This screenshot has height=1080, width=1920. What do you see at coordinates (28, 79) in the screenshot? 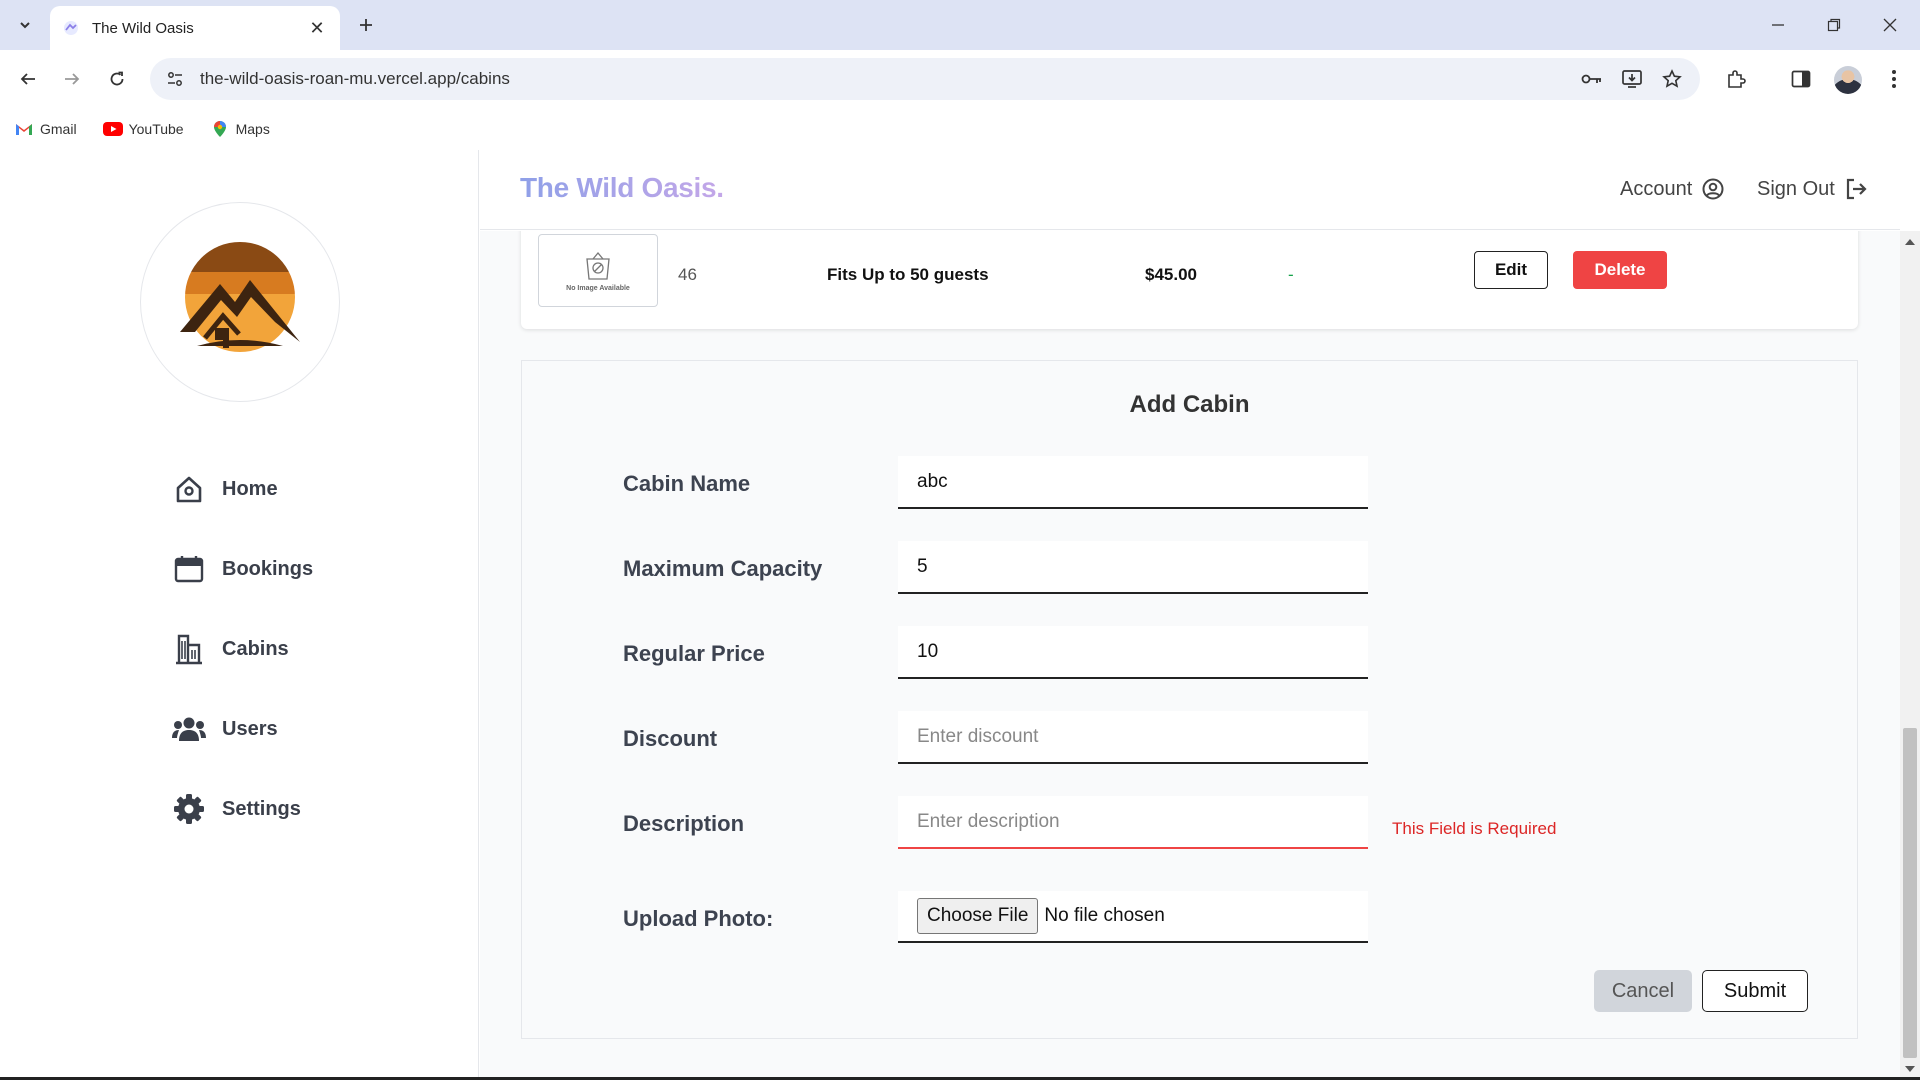
I see `back-arrow-icon` at bounding box center [28, 79].